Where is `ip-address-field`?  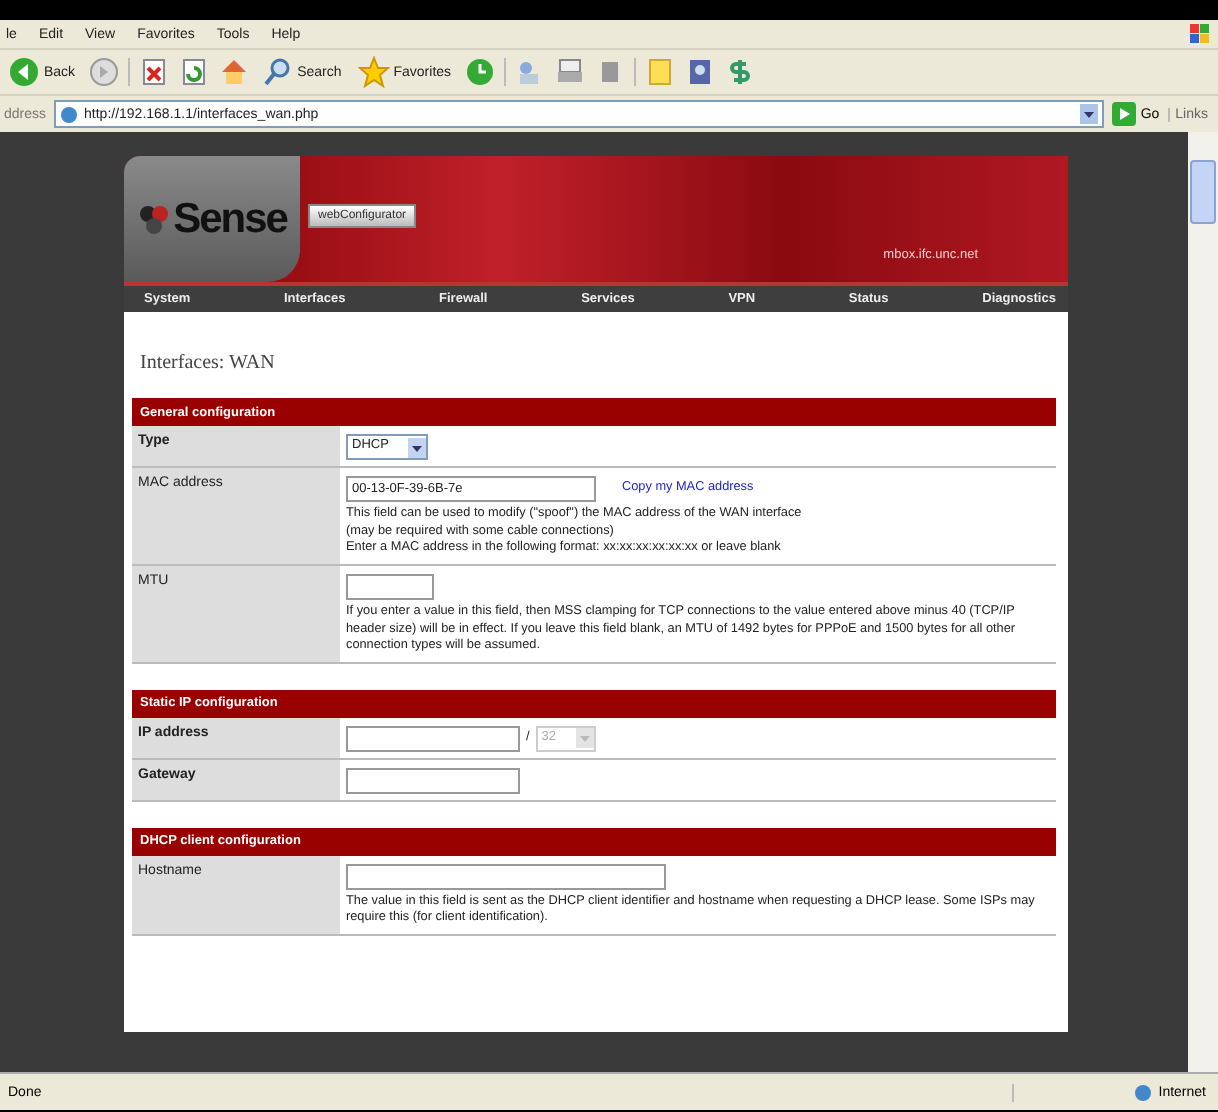 ip-address-field is located at coordinates (433, 738).